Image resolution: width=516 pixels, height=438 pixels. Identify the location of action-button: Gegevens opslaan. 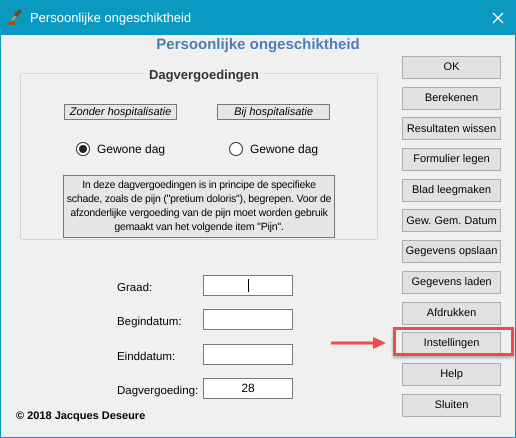
(451, 252).